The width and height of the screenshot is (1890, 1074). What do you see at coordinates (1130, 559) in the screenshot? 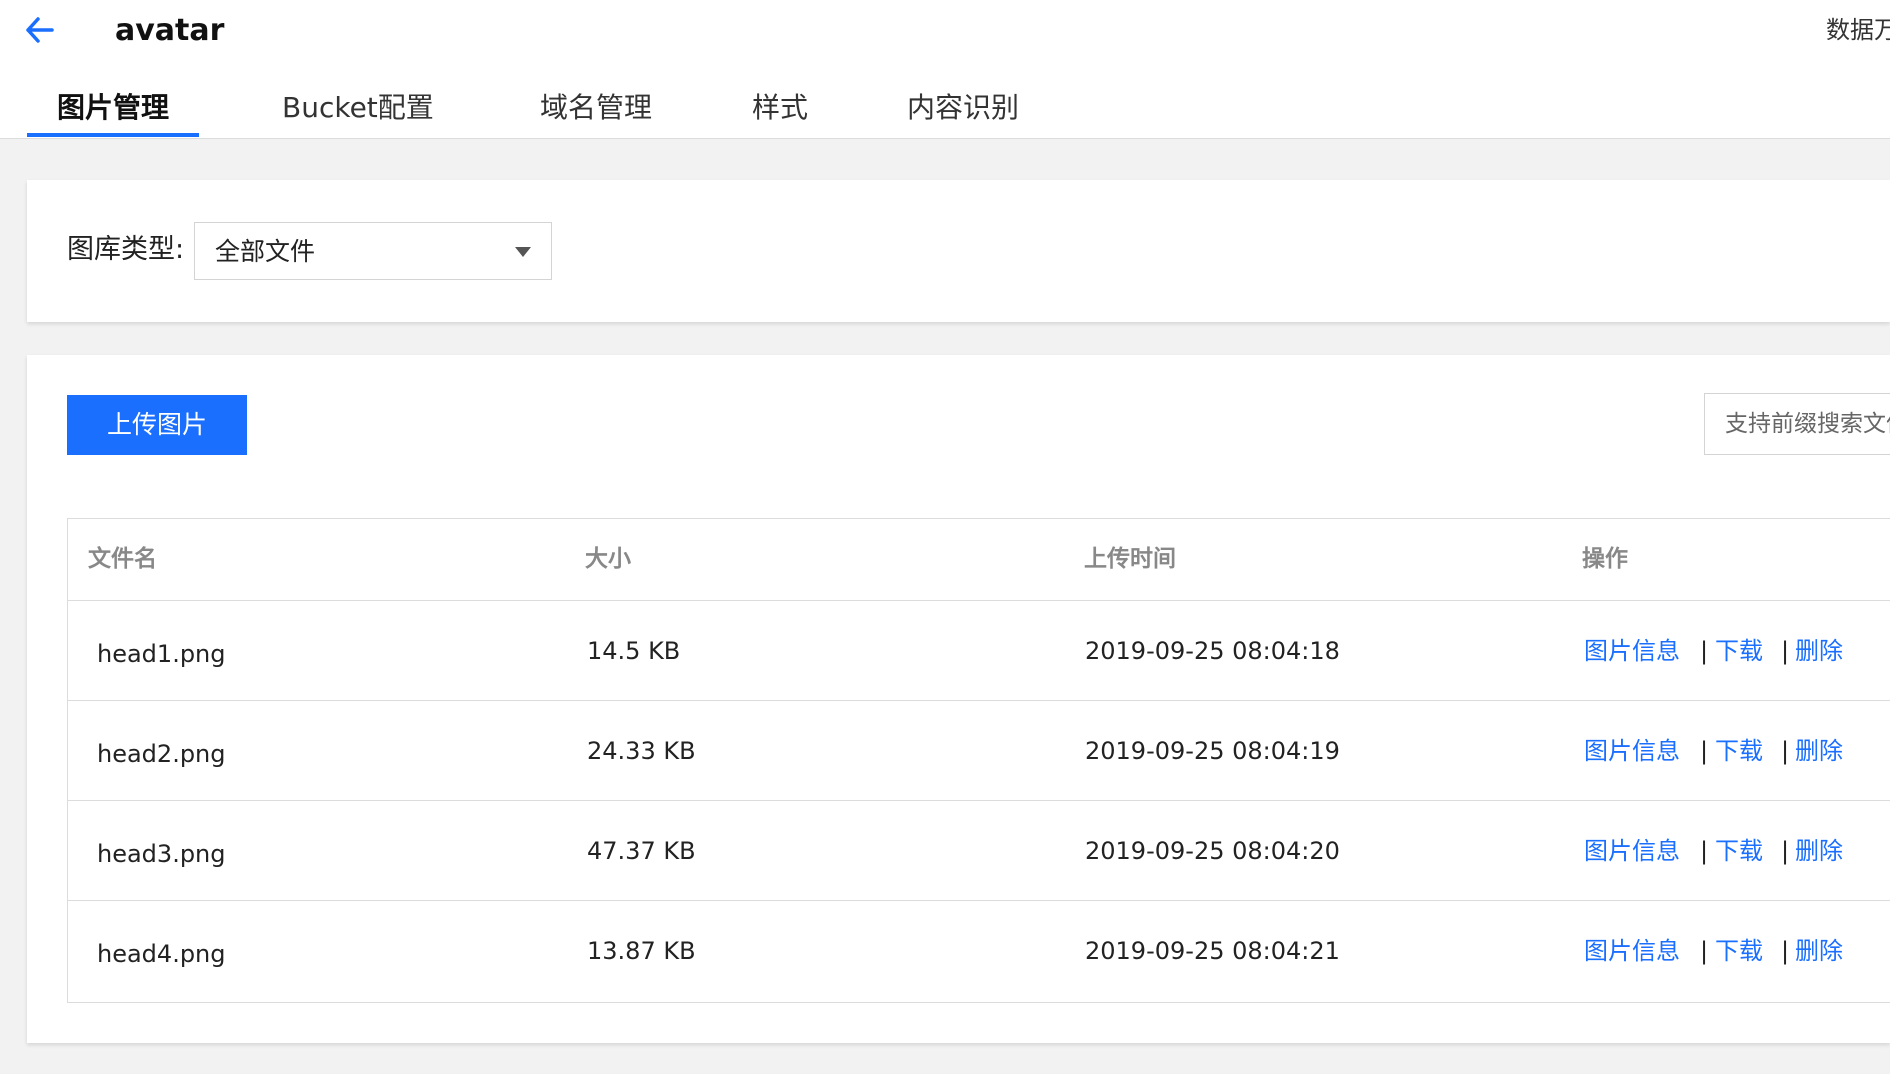
I see `column-header-upload-time: 上传时间` at bounding box center [1130, 559].